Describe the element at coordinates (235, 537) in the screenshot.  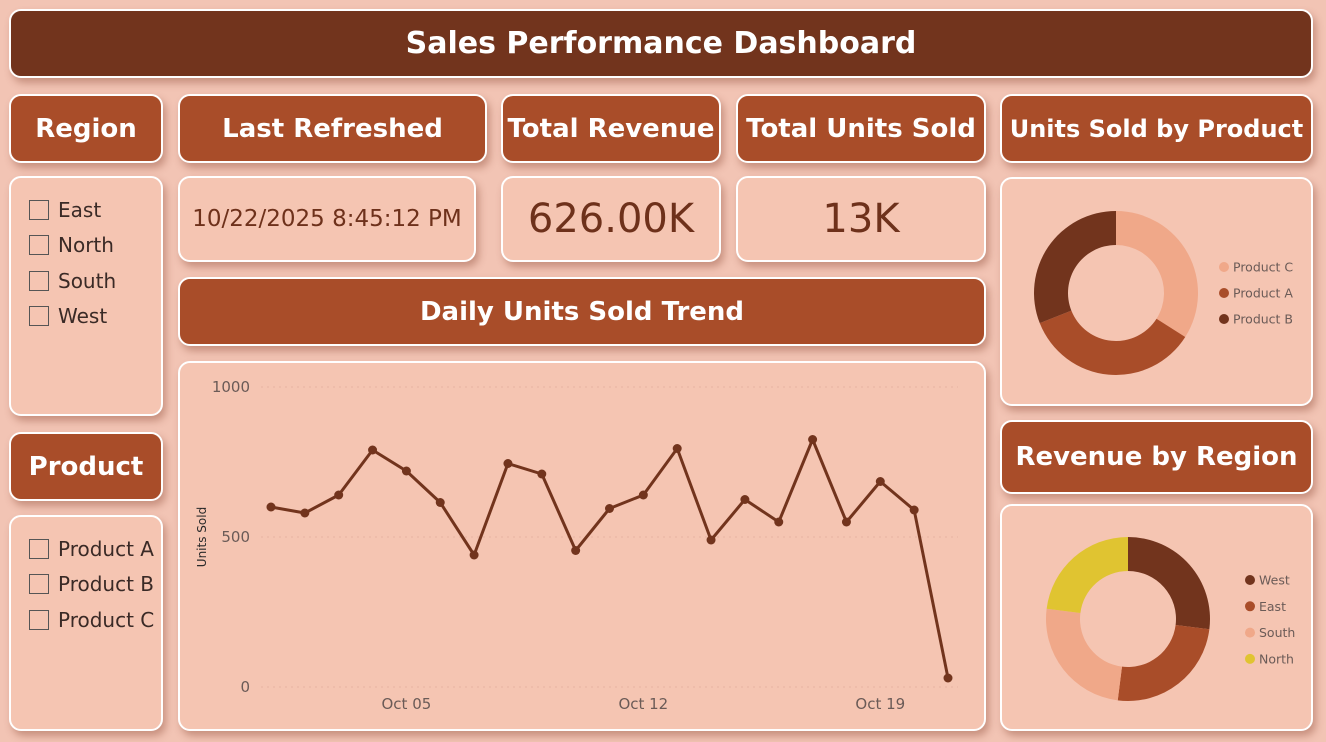
I see `y-tick-label: 500` at that location.